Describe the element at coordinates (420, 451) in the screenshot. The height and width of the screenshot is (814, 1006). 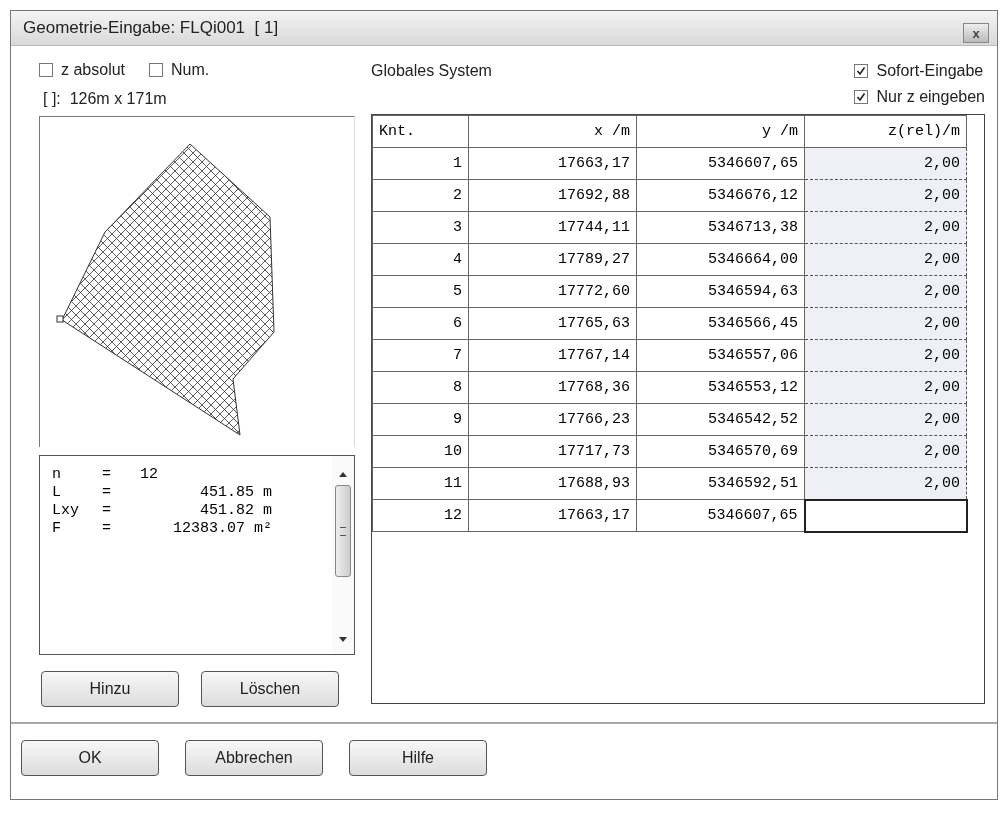
I see `table-cell: 10` at that location.